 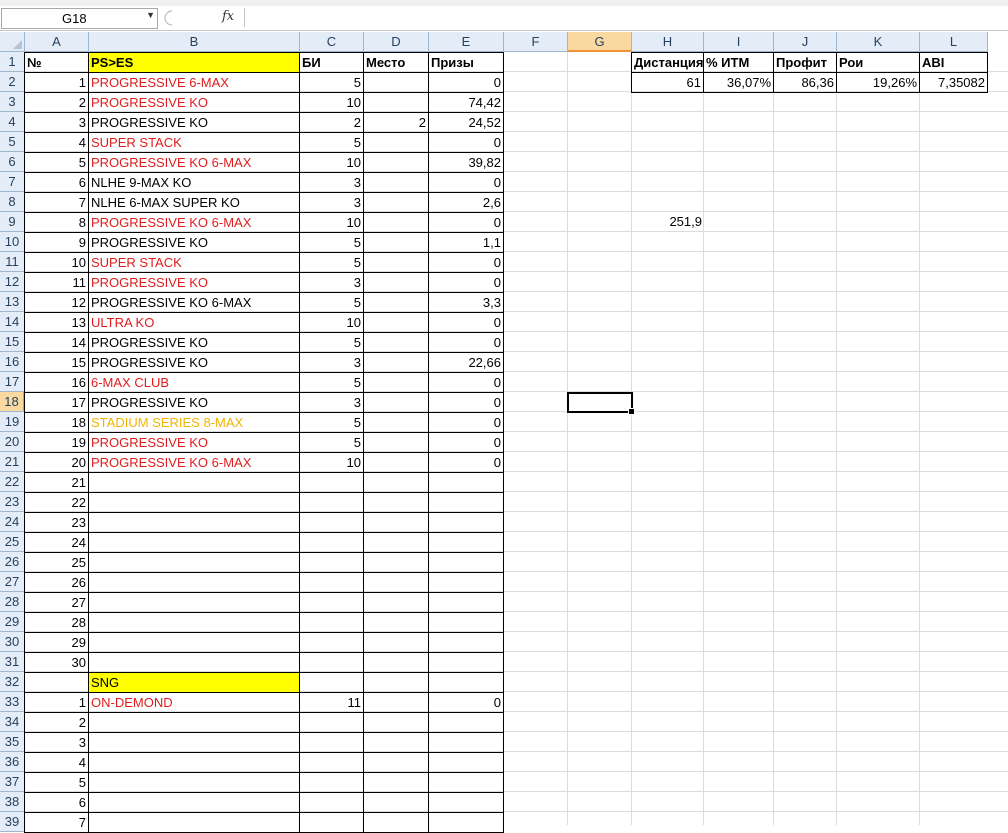 I want to click on row-header-28: 28, so click(x=12, y=602).